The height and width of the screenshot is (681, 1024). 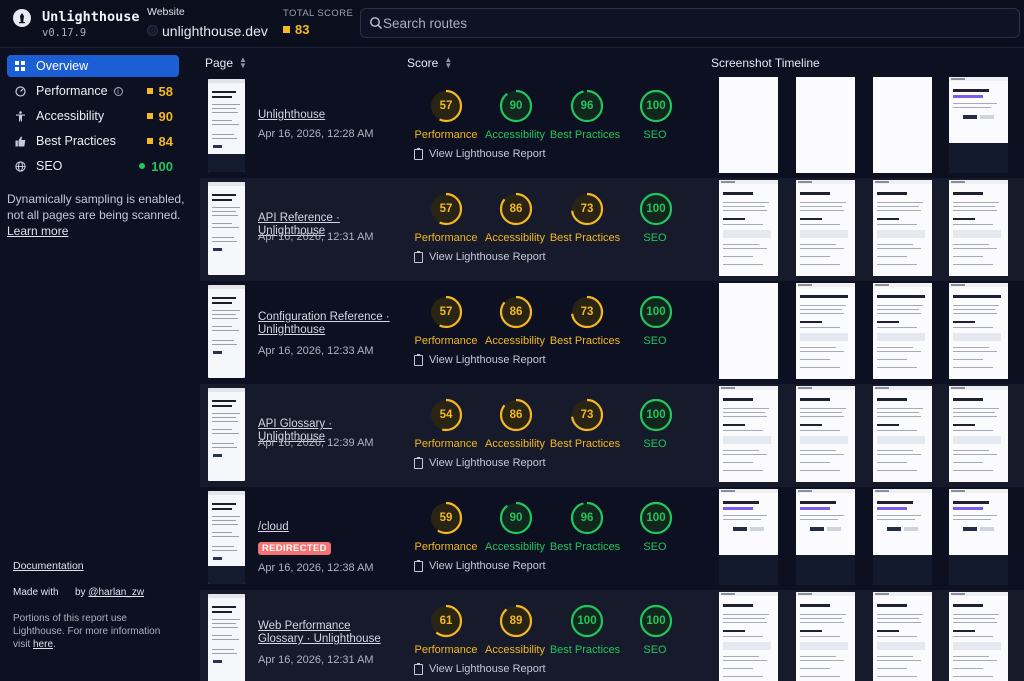 What do you see at coordinates (22, 18) in the screenshot?
I see `lighthouse-logo-icon` at bounding box center [22, 18].